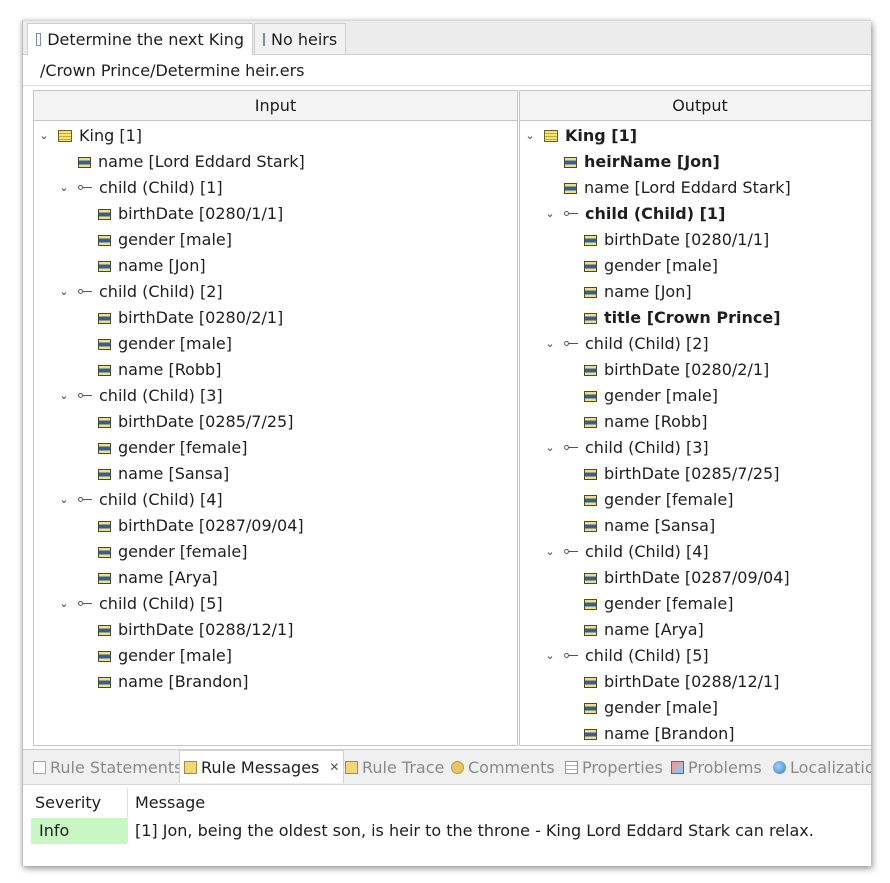  I want to click on tab-label: Properties, so click(622, 767).